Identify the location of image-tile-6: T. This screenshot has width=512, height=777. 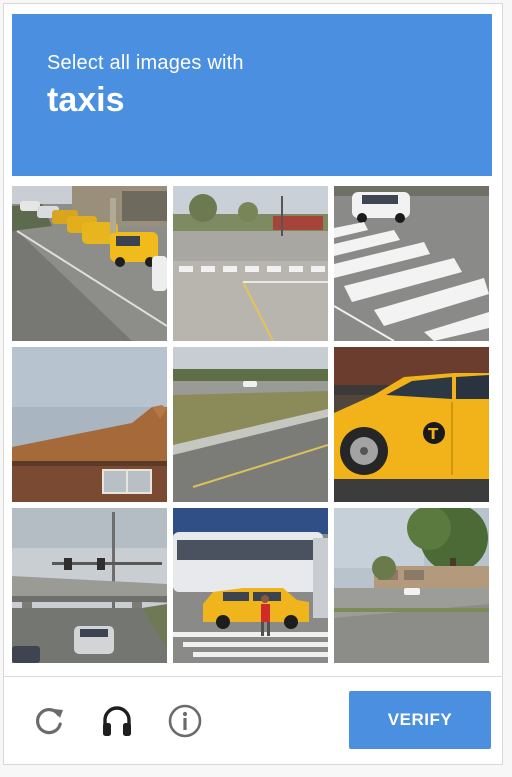
(411, 424).